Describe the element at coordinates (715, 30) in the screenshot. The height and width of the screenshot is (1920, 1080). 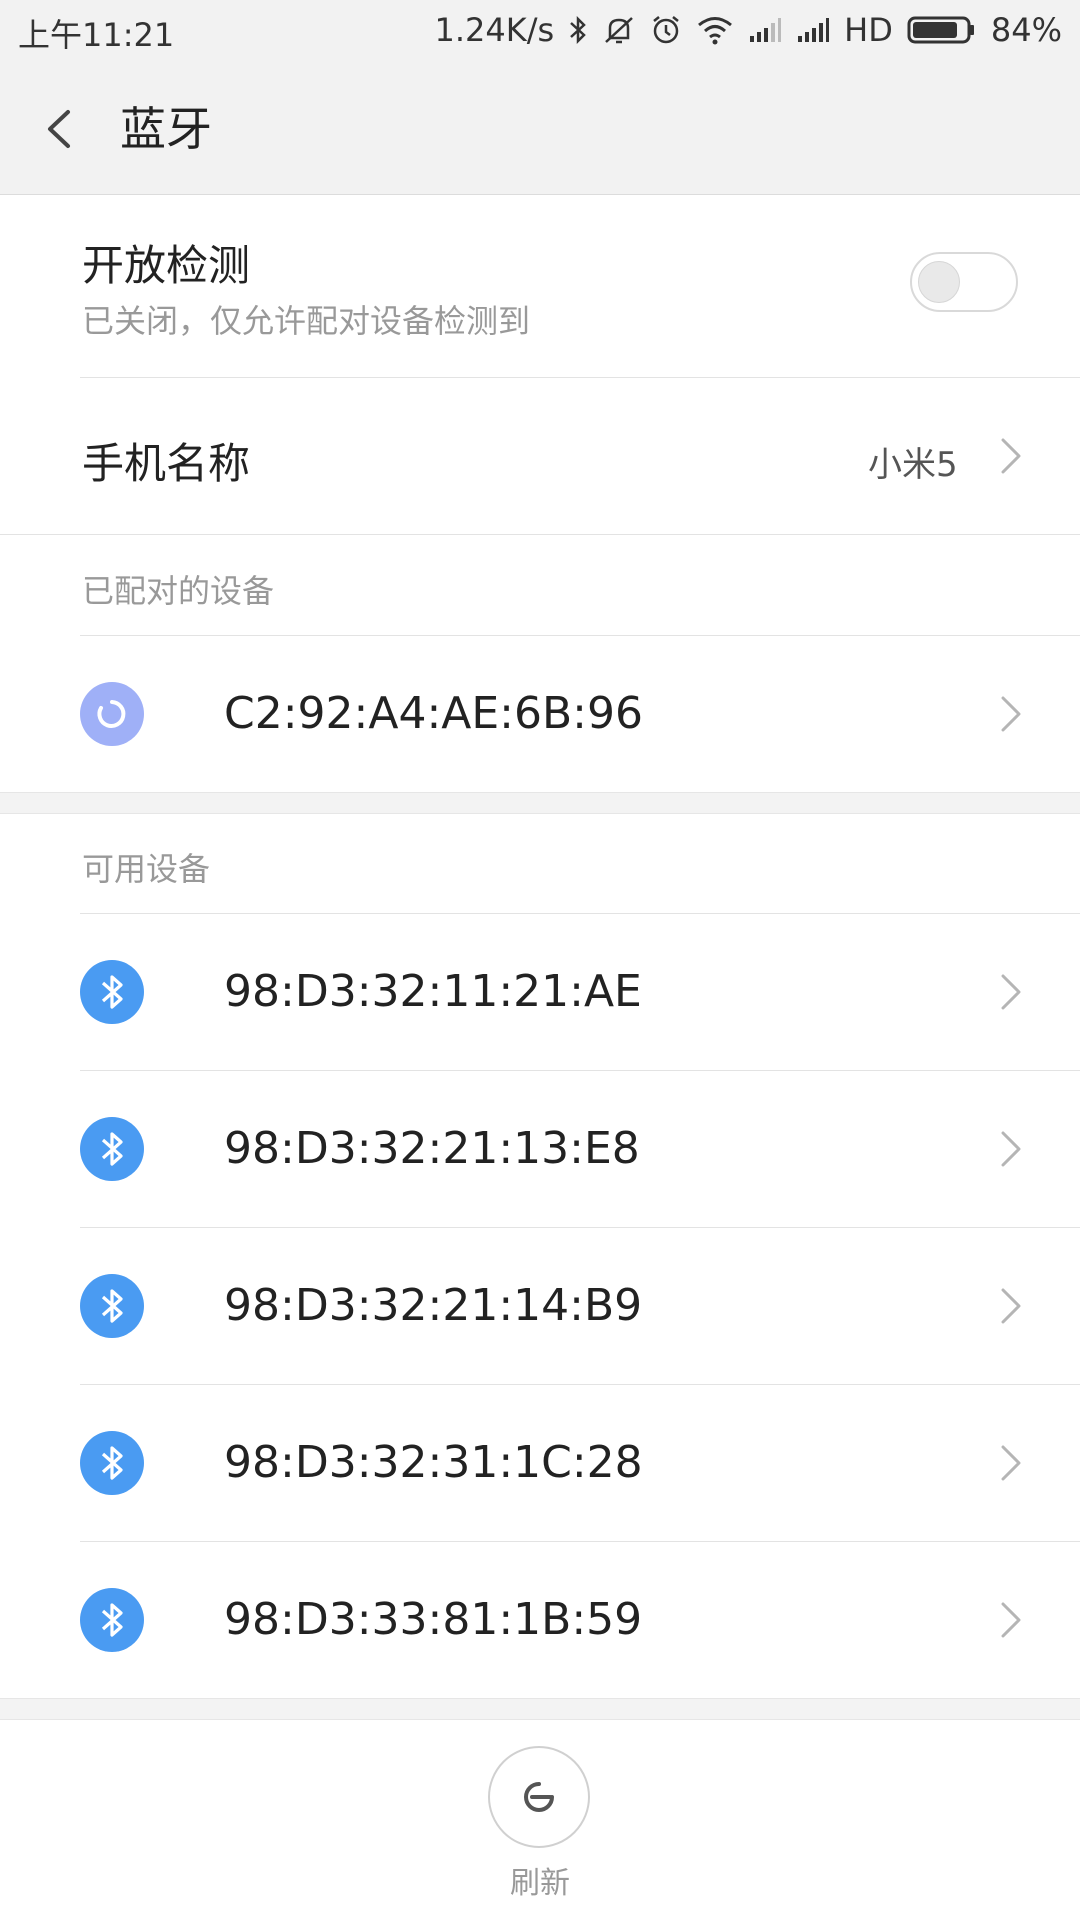
I see `wifi-icon` at that location.